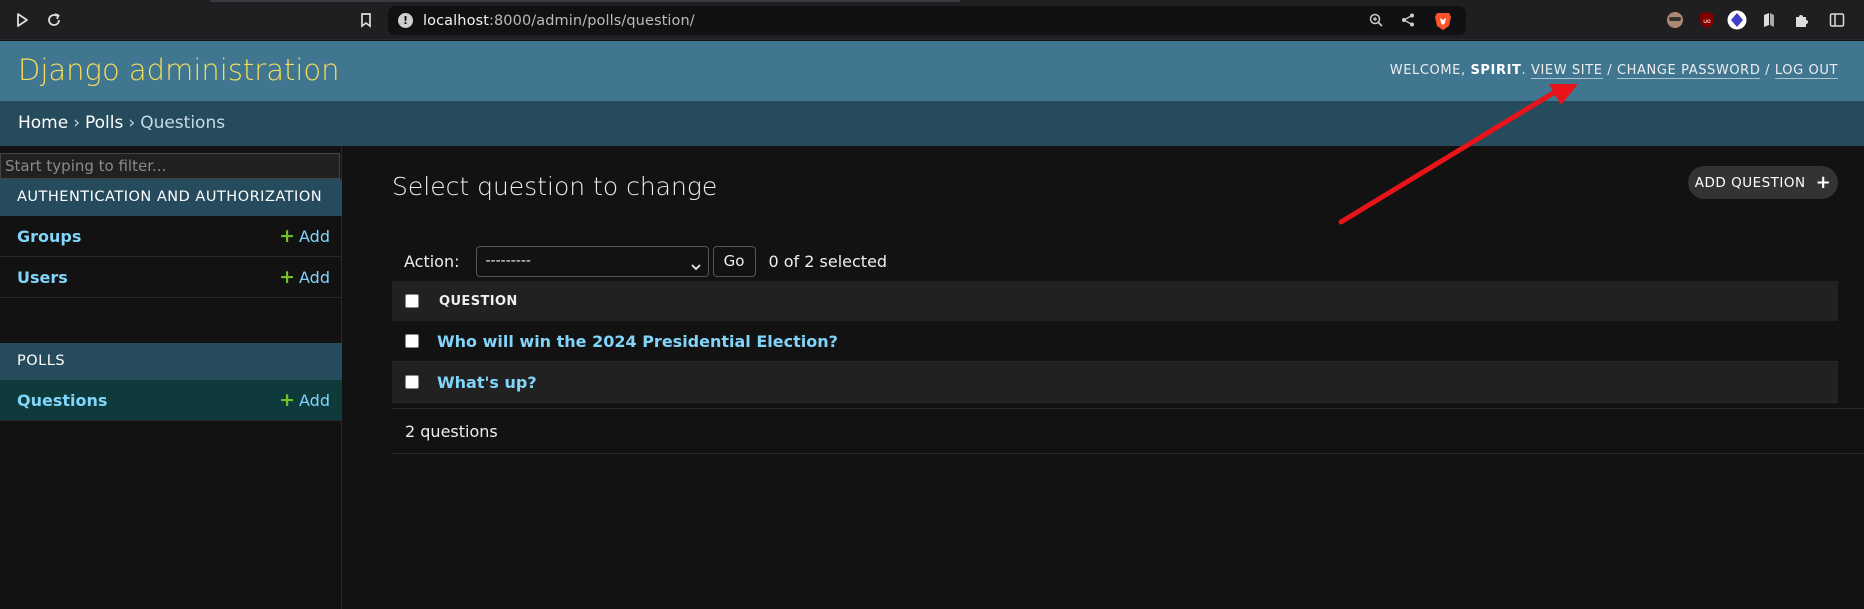 The width and height of the screenshot is (1864, 609). Describe the element at coordinates (43, 123) in the screenshot. I see `breadcrumb-home: Home` at that location.